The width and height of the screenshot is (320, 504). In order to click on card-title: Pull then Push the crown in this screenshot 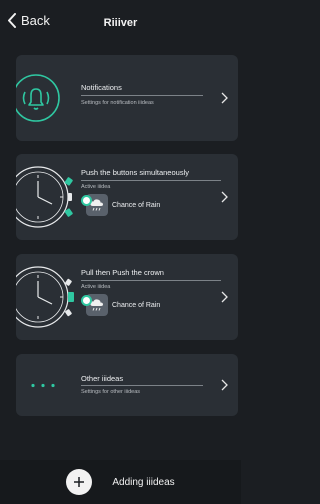, I will do `click(122, 272)`.